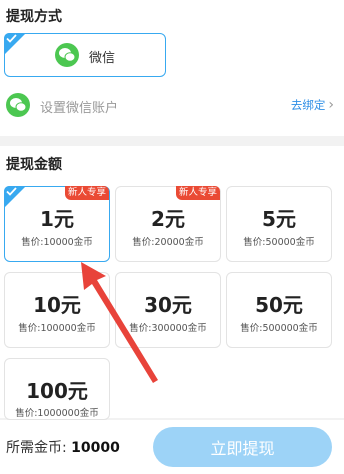 This screenshot has width=344, height=474. I want to click on chevron-right-icon: ›, so click(331, 105).